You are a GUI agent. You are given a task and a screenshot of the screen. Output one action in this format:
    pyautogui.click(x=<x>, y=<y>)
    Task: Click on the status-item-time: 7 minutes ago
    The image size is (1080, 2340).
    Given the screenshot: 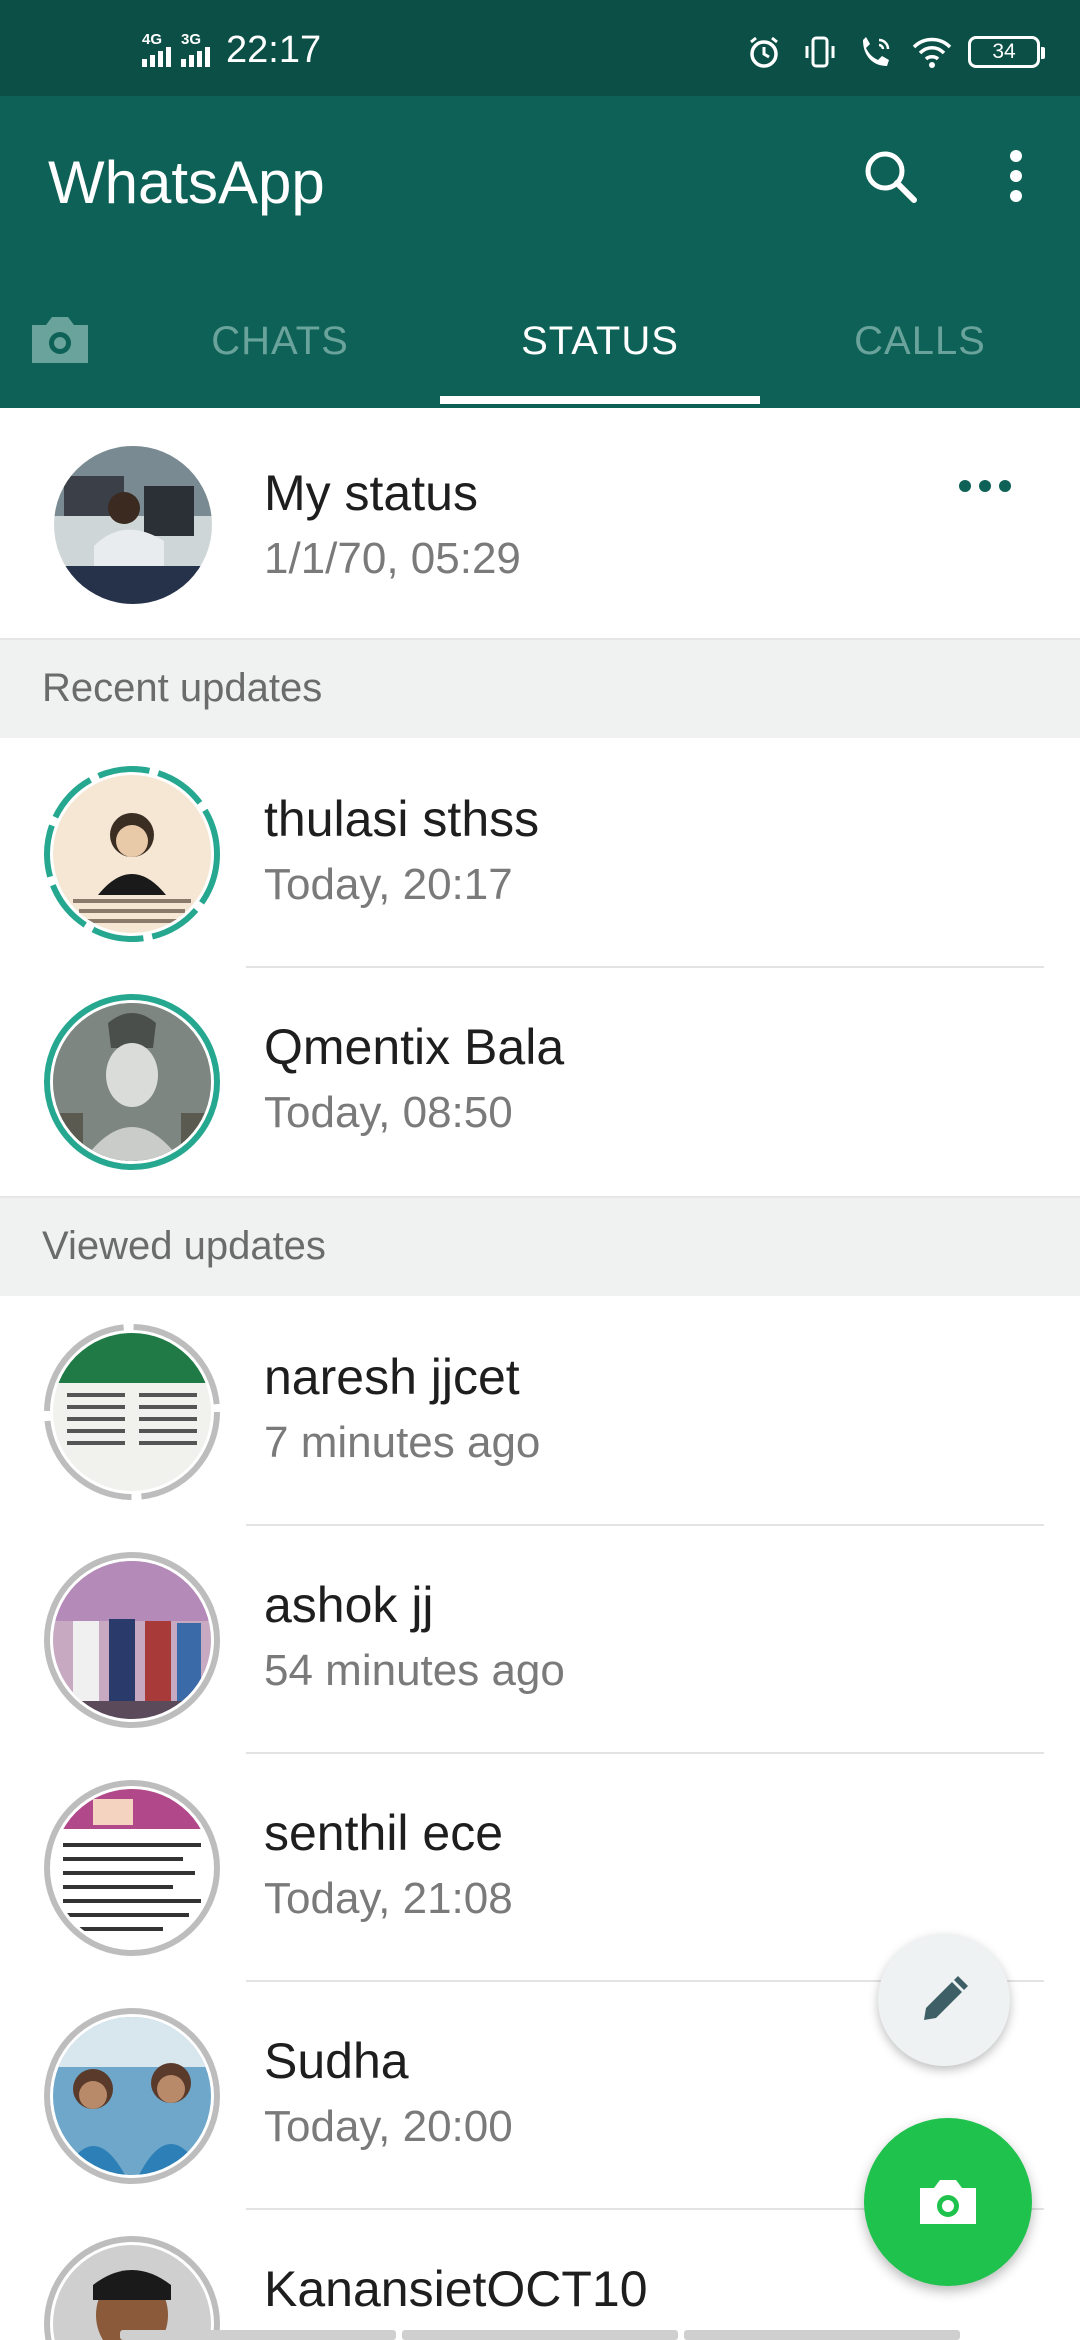 What is the action you would take?
    pyautogui.click(x=402, y=1442)
    